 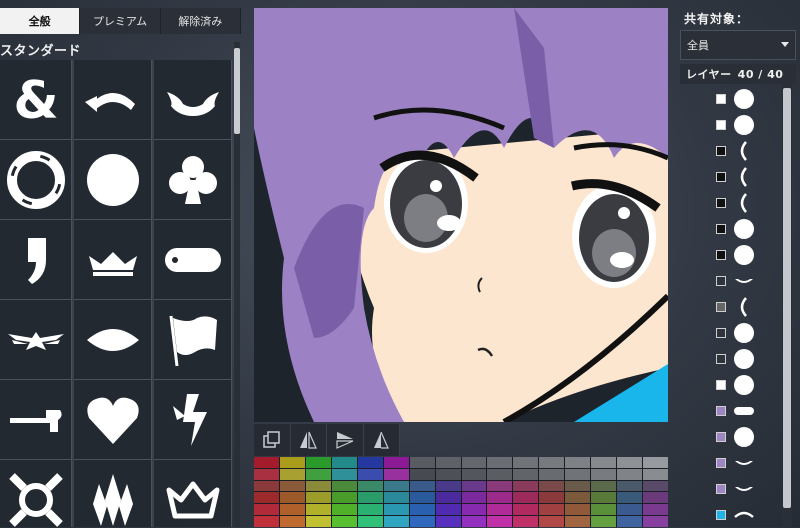 I want to click on tab-unlocked: 解除済み, so click(x=201, y=21).